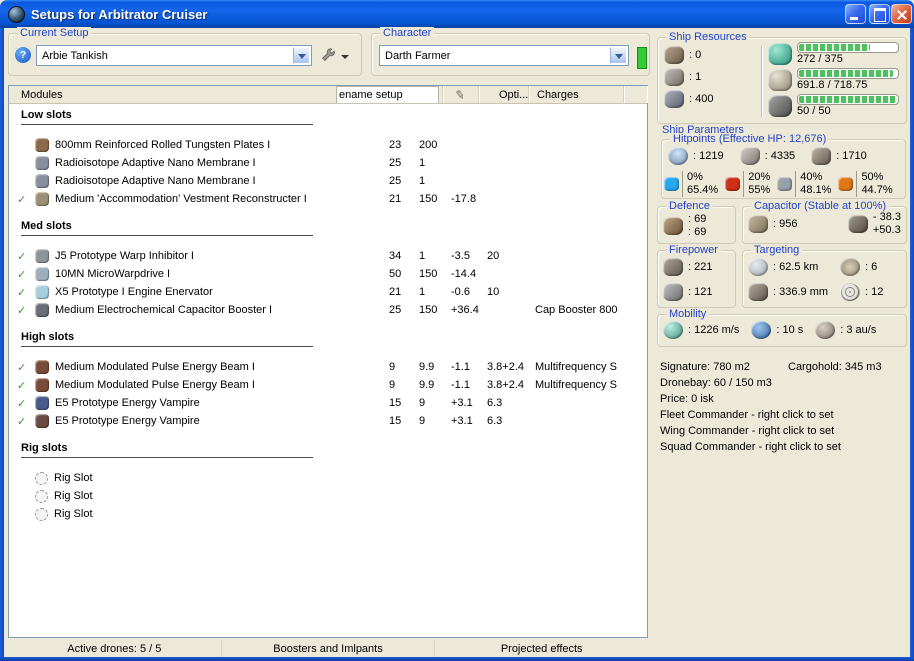  What do you see at coordinates (673, 226) in the screenshot?
I see `defence-icon` at bounding box center [673, 226].